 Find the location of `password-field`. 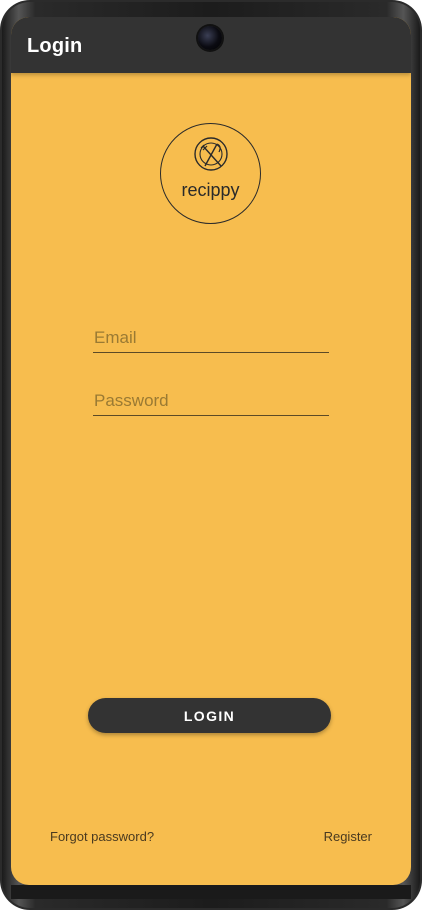

password-field is located at coordinates (211, 402).